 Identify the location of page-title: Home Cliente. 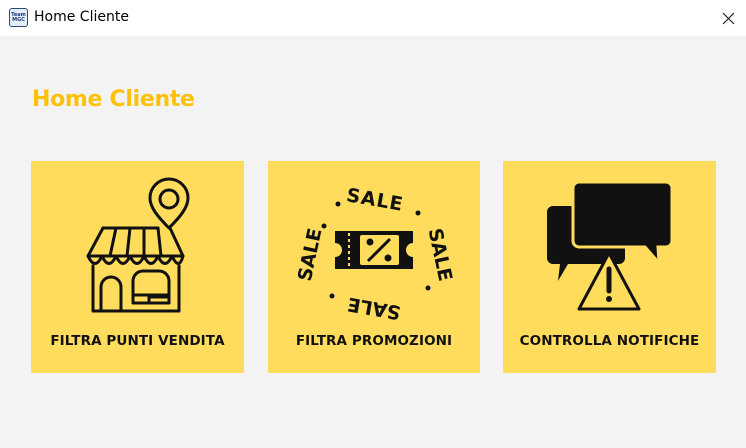
(113, 99).